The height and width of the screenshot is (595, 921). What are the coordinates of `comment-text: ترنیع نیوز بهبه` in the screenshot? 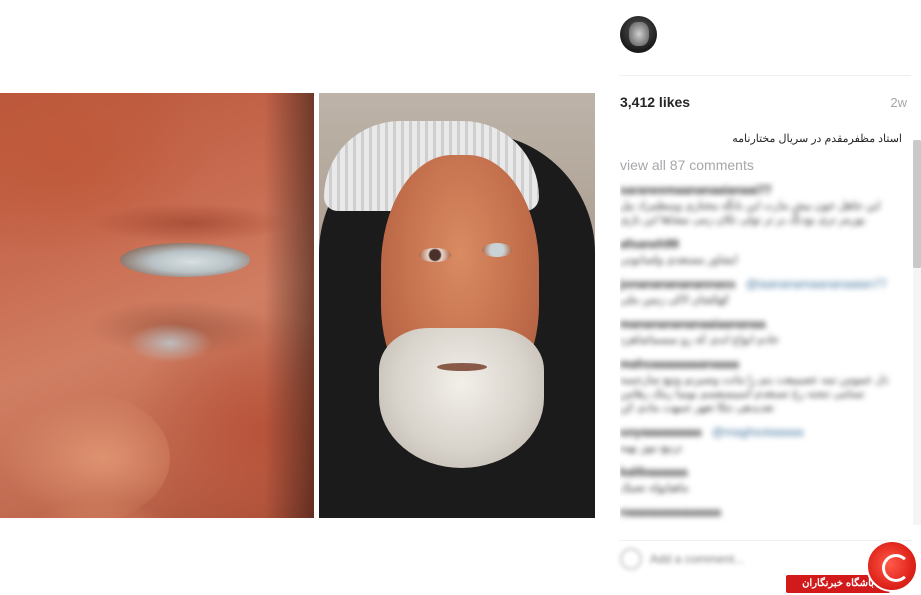 It's located at (651, 448).